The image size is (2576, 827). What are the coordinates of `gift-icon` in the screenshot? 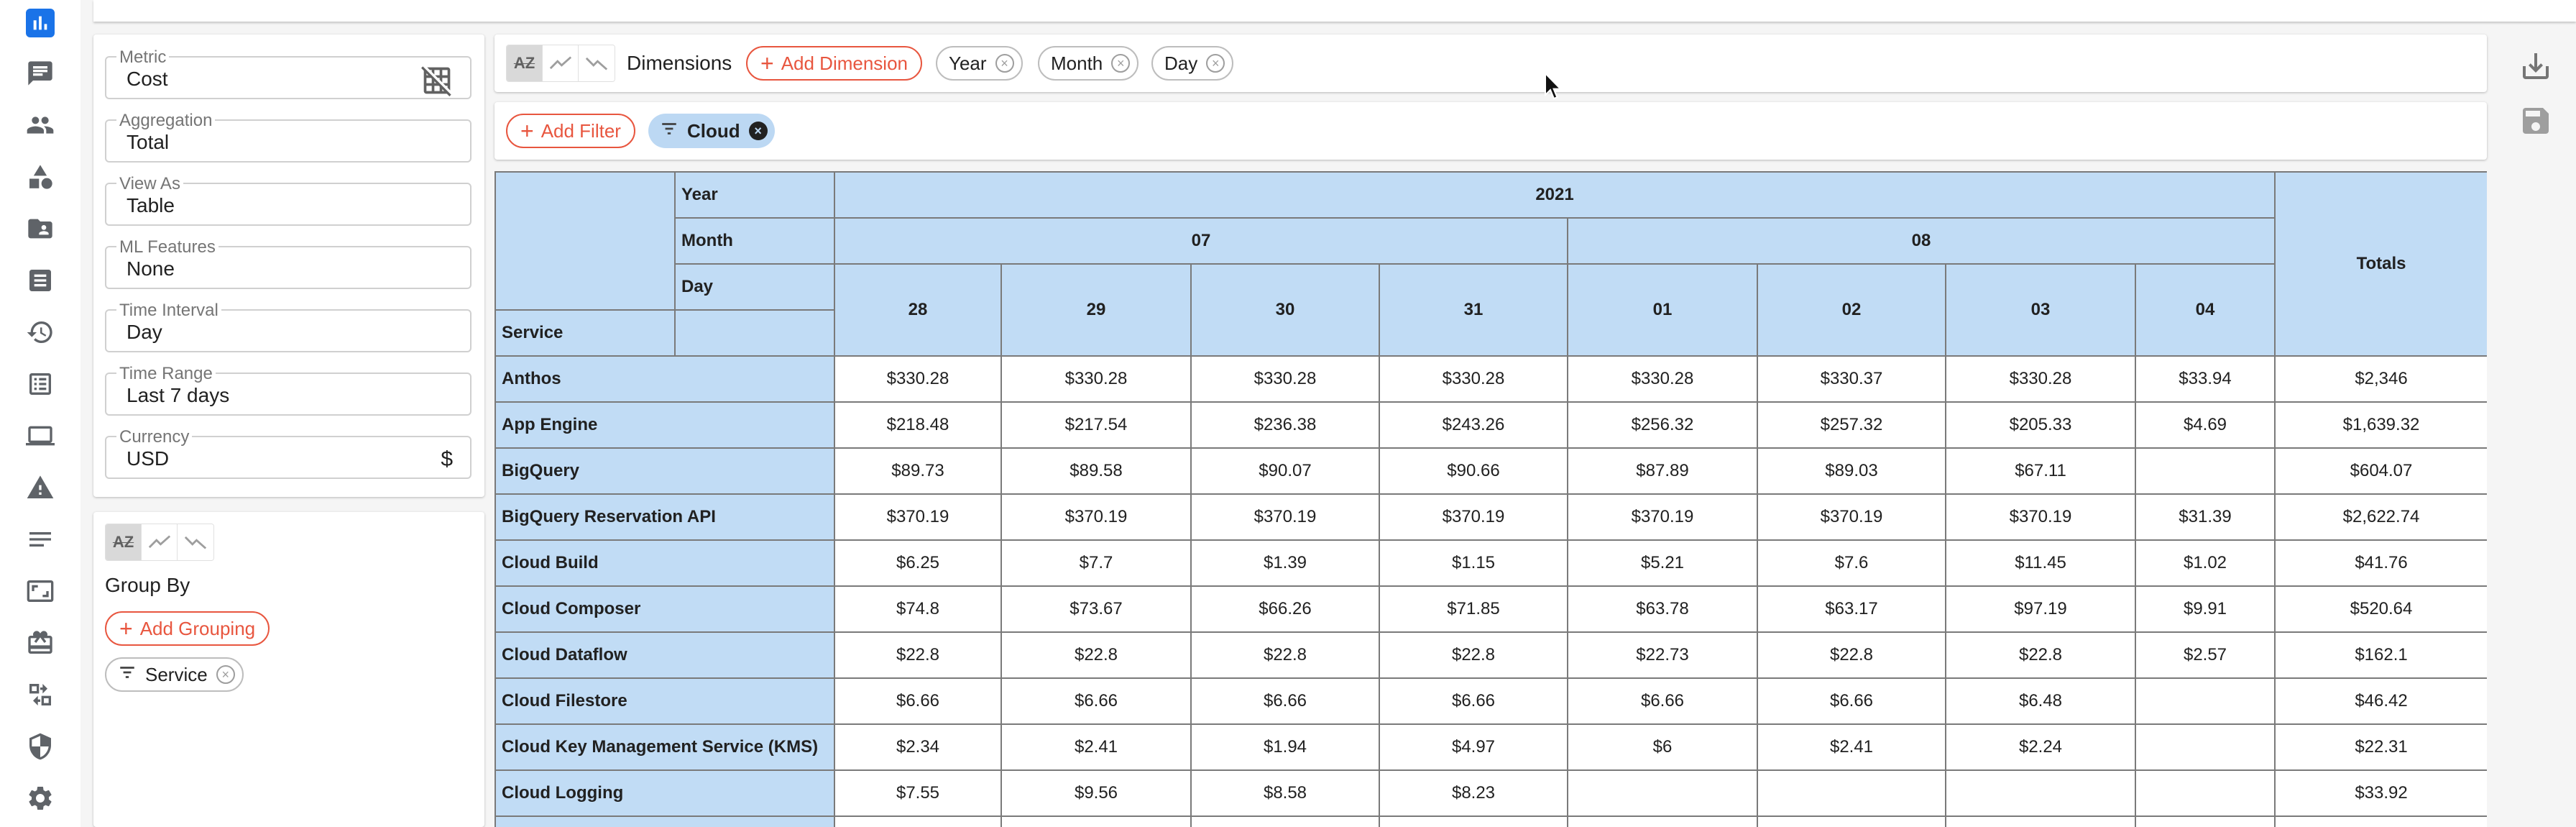 It's located at (40, 643).